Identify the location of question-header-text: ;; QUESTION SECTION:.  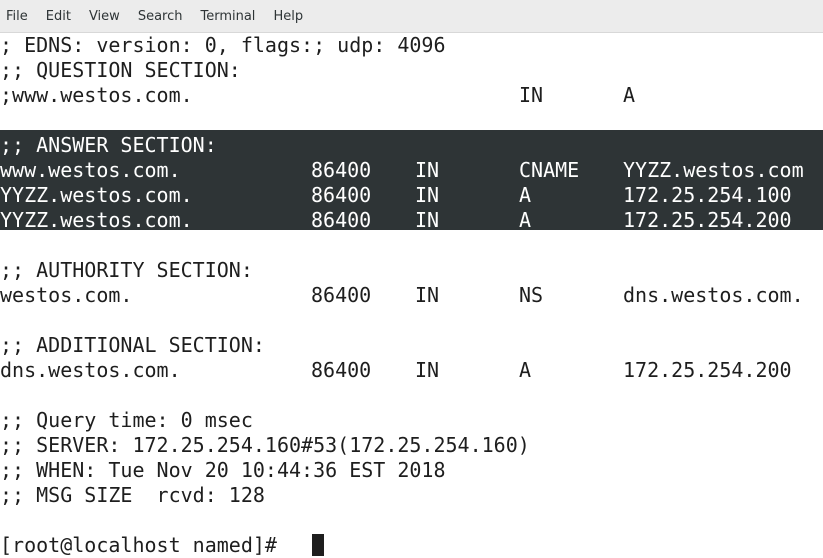
(120, 70).